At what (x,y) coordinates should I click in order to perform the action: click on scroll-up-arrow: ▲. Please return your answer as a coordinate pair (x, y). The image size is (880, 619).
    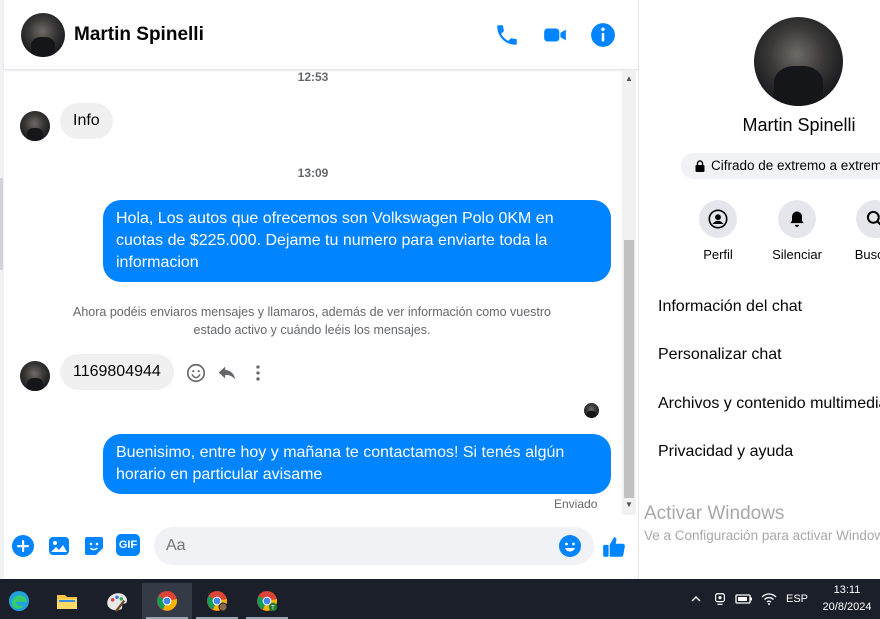
    Looking at the image, I should click on (629, 79).